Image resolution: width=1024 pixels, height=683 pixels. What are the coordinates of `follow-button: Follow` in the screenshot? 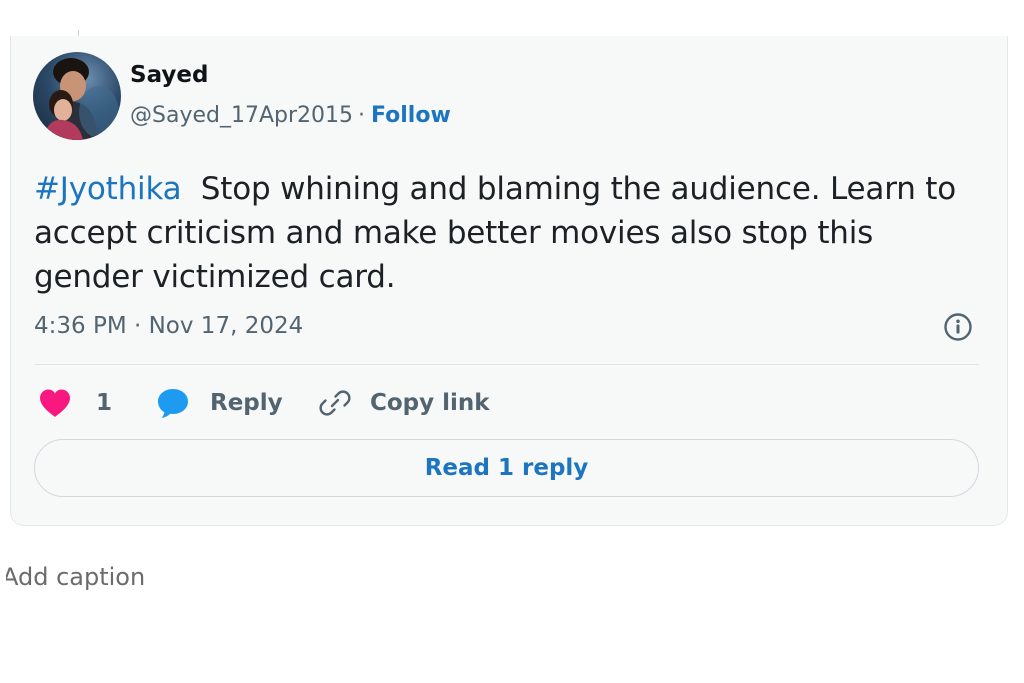 It's located at (411, 115).